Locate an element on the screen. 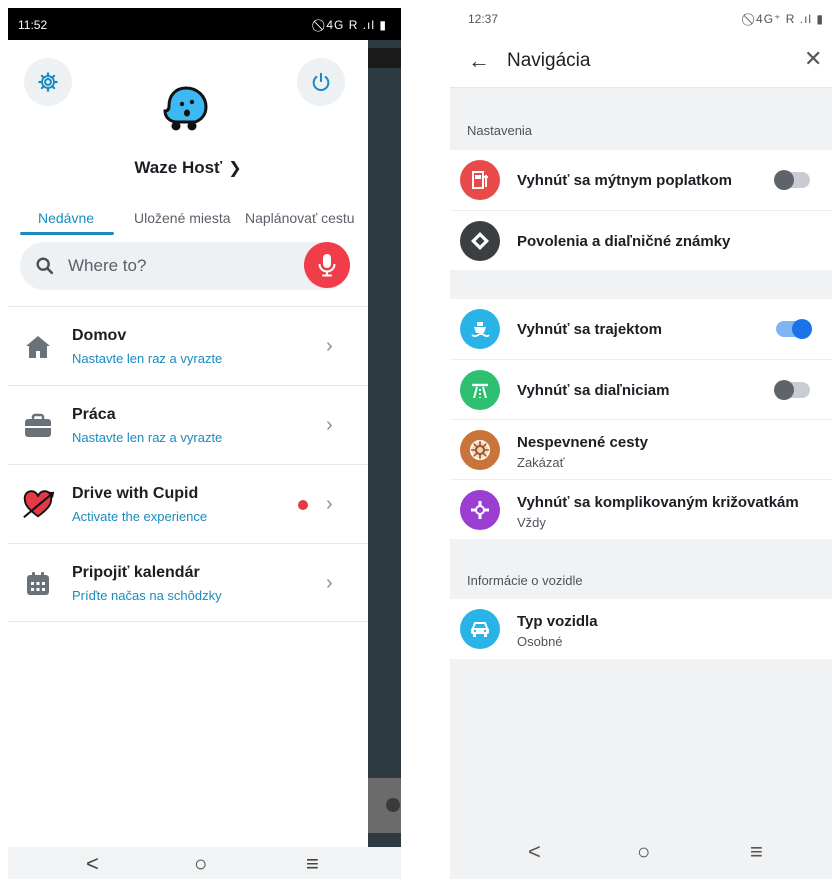 The height and width of the screenshot is (879, 832). search-icon is located at coordinates (45, 266).